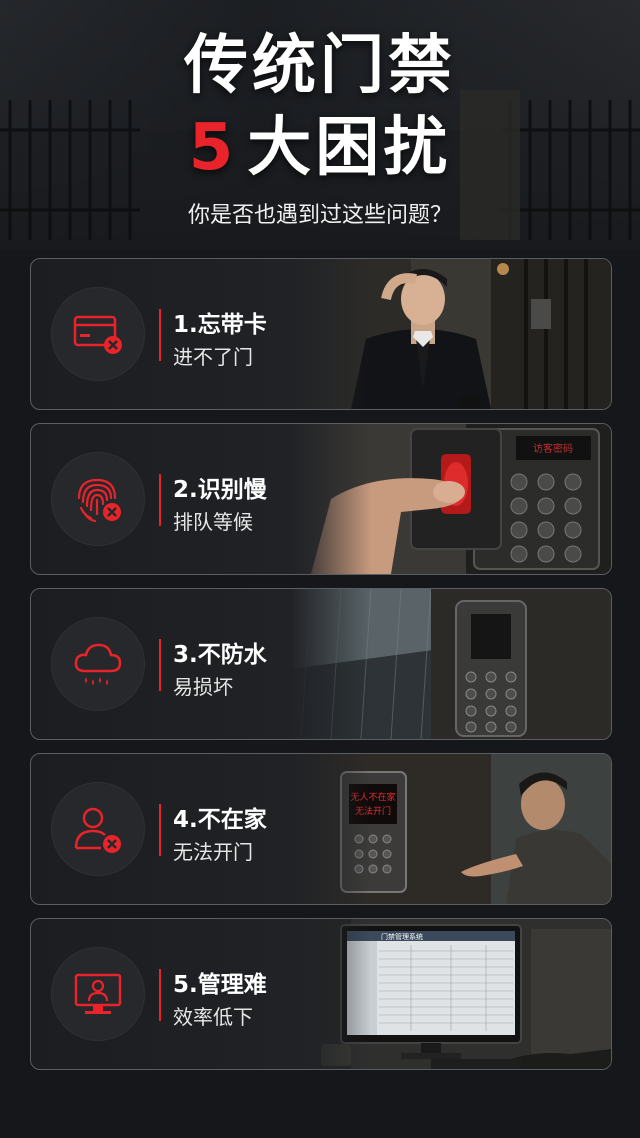  I want to click on problem-card-forgot-card: 1.忘带卡 进不了门, so click(321, 334).